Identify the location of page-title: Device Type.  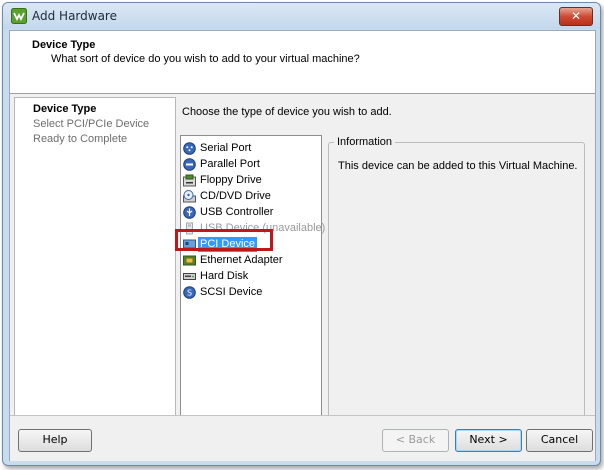
(64, 45).